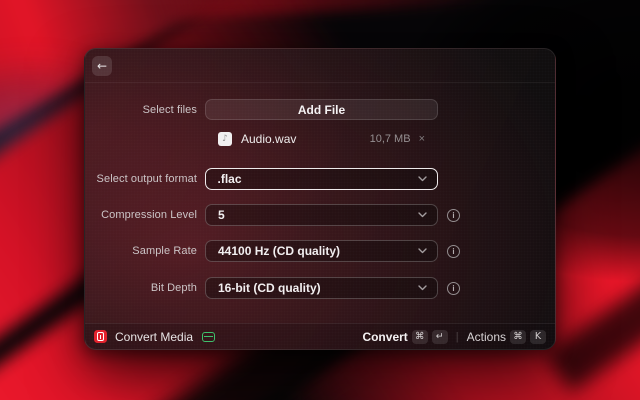 Image resolution: width=640 pixels, height=400 pixels. I want to click on select-files-row: Select files Add File, so click(320, 109).